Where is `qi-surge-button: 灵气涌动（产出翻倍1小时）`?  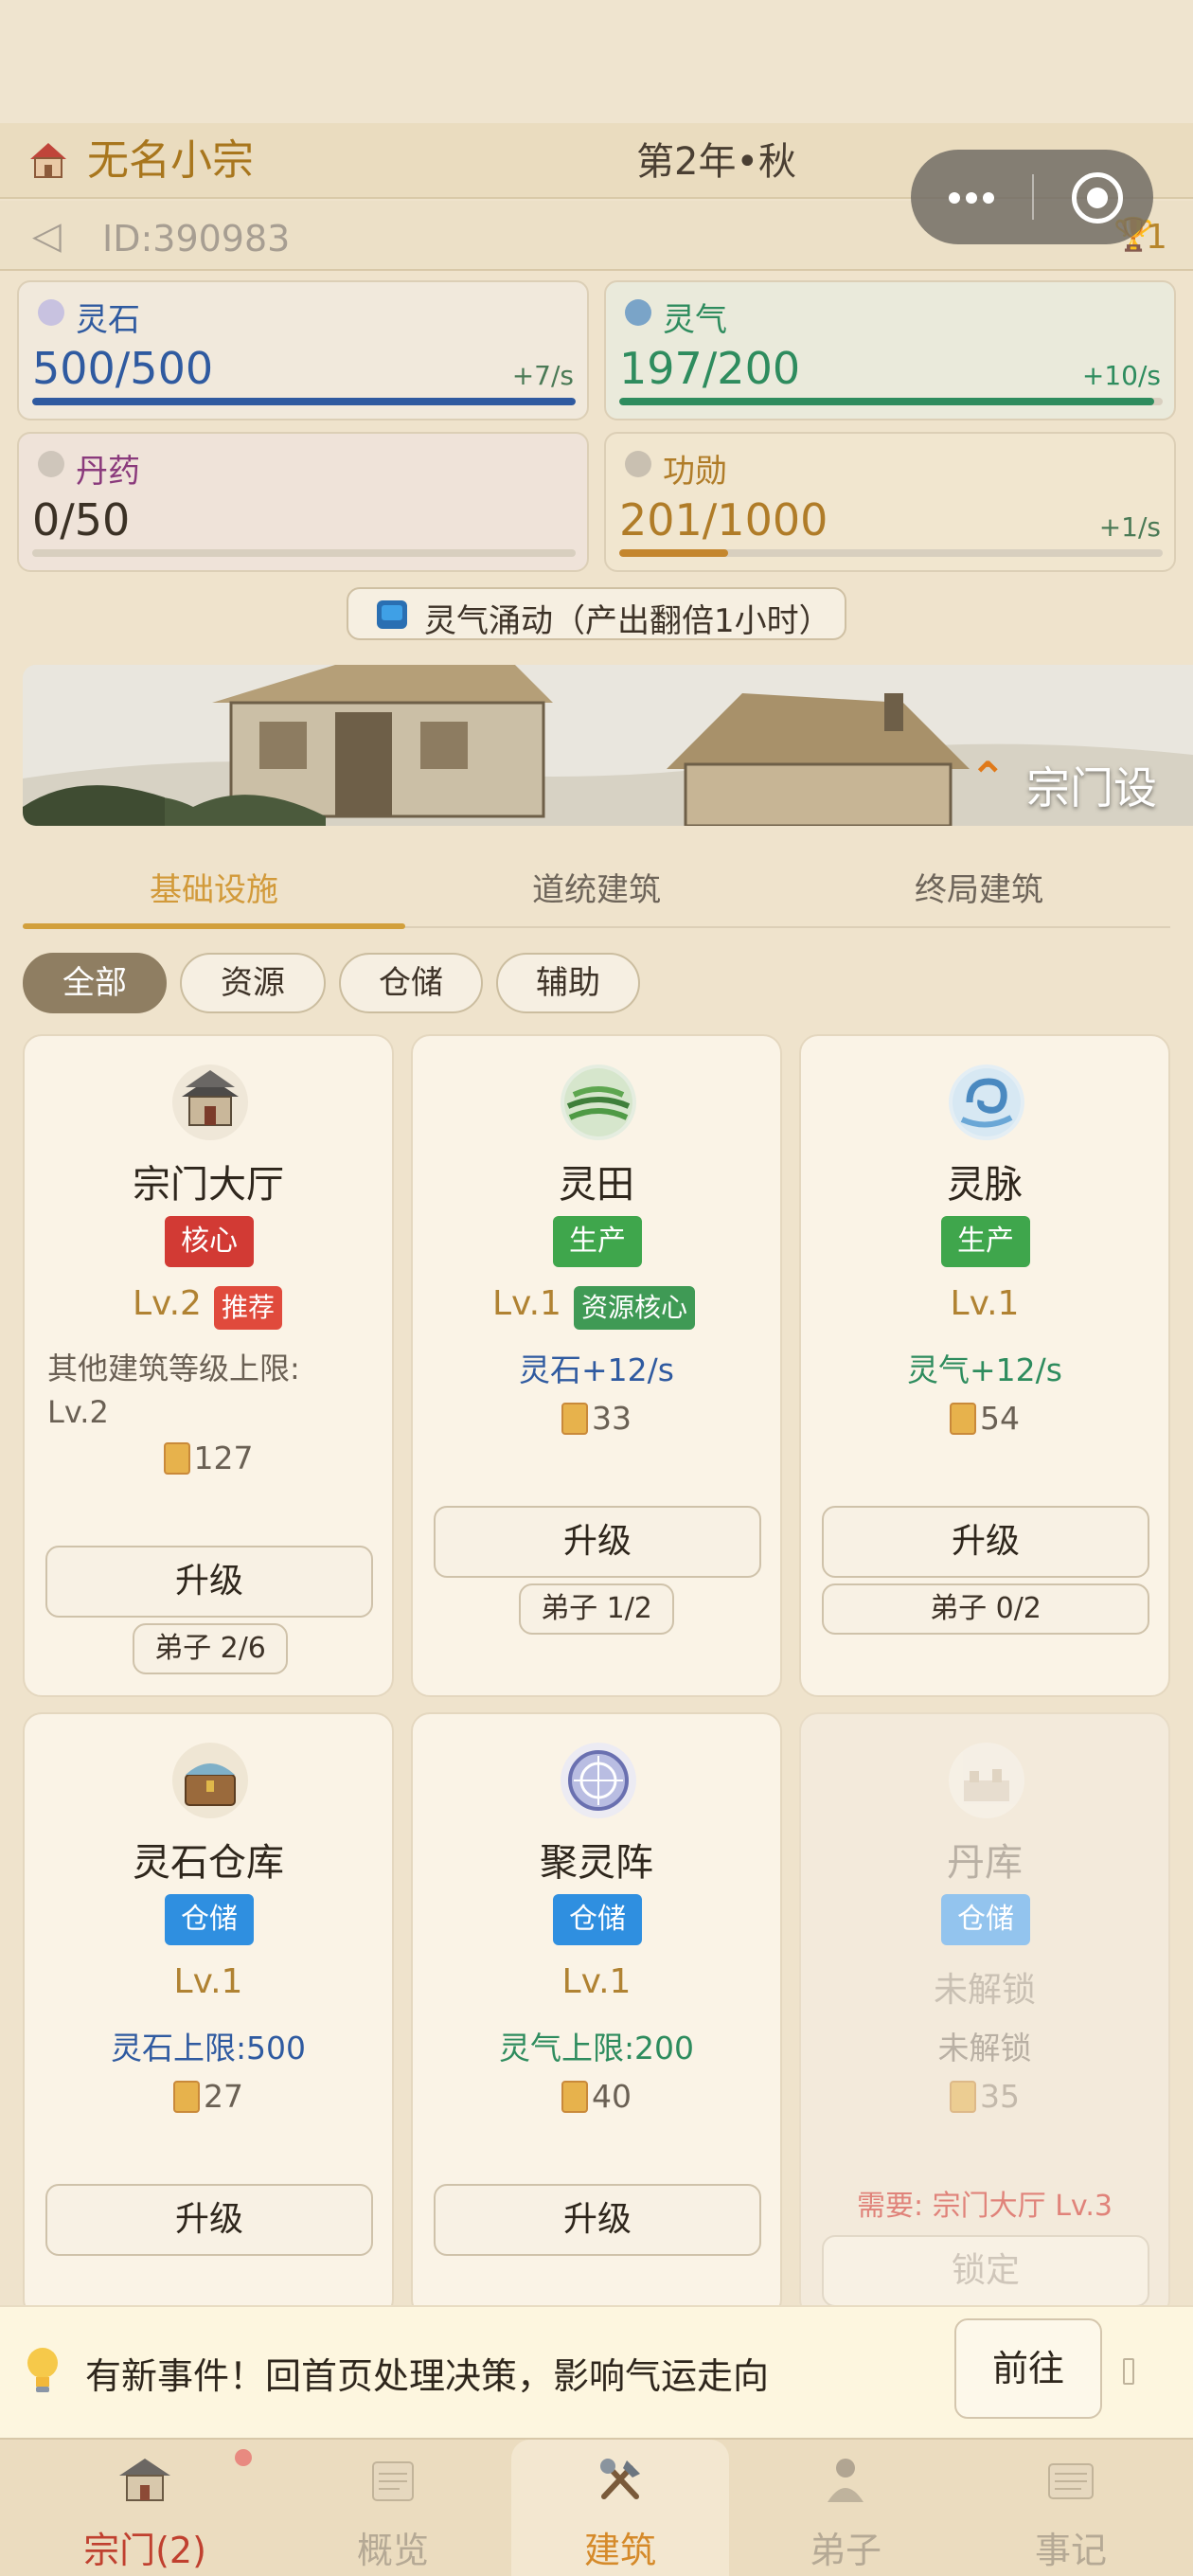
qi-surge-button: 灵气涌动（产出翻倍1小时） is located at coordinates (596, 613).